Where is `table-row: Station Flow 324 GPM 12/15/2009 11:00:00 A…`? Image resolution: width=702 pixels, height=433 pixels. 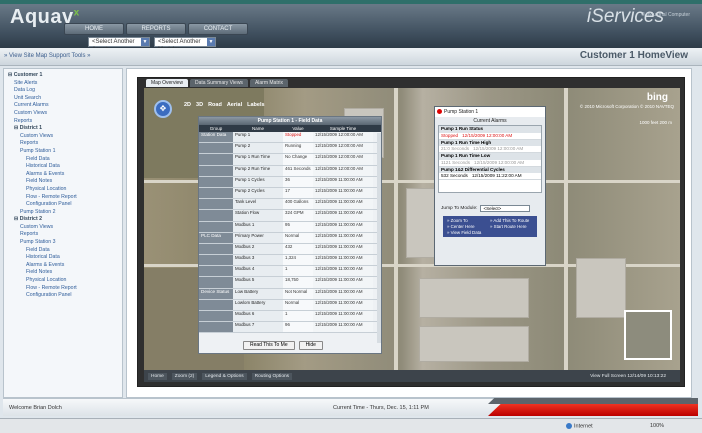 table-row: Station Flow 324 GPM 12/15/2009 11:00:00 A… is located at coordinates (290, 216).